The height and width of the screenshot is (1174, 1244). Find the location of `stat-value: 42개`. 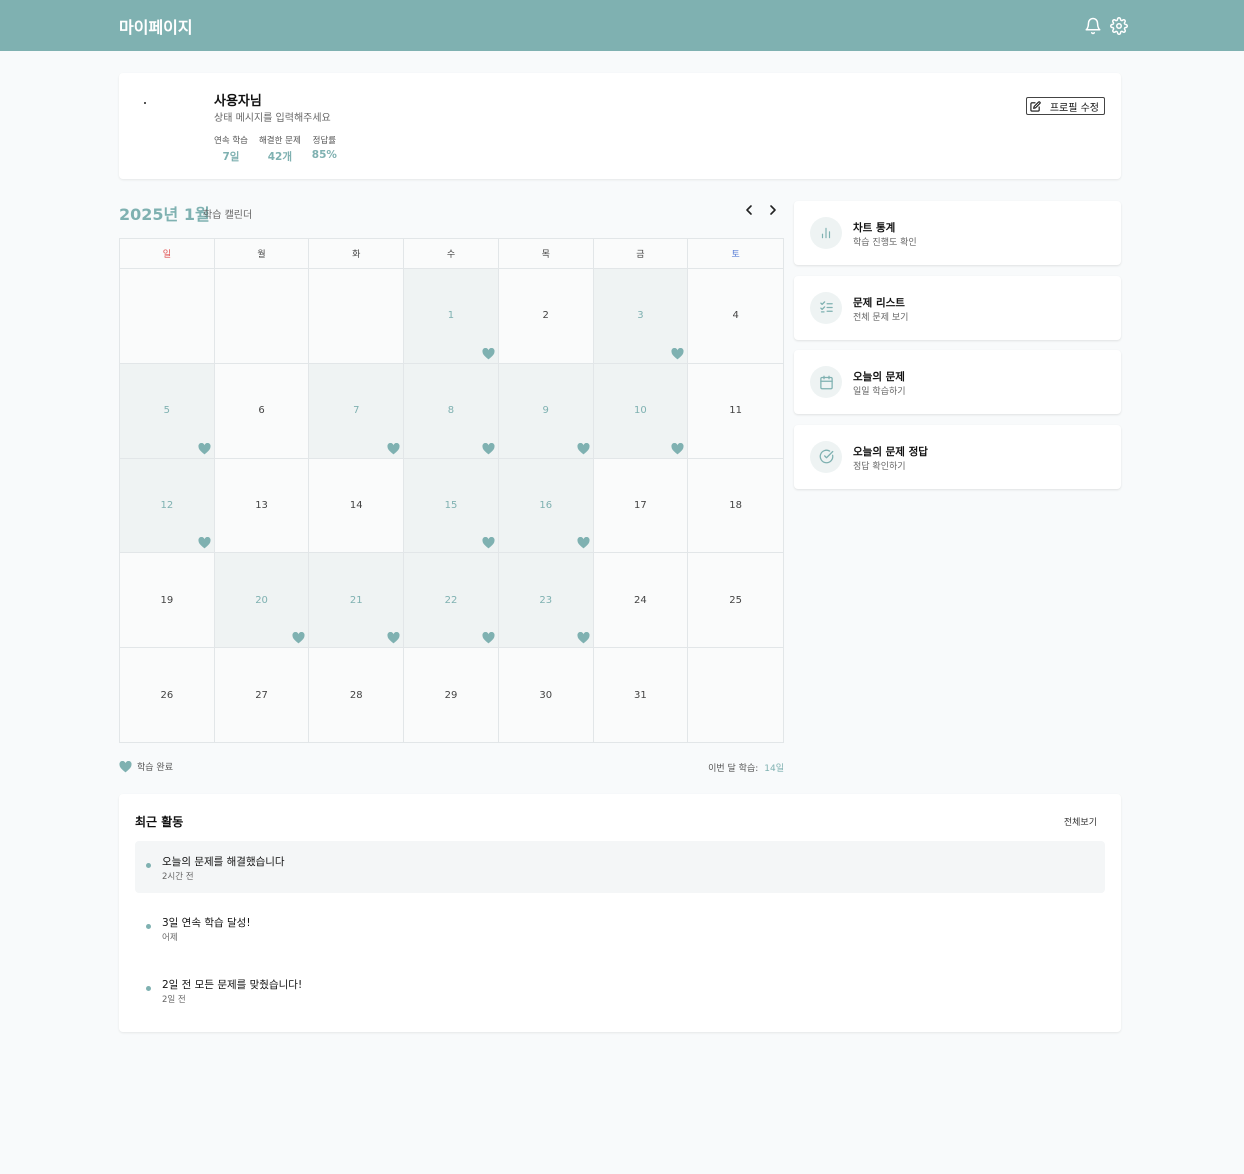

stat-value: 42개 is located at coordinates (280, 157).